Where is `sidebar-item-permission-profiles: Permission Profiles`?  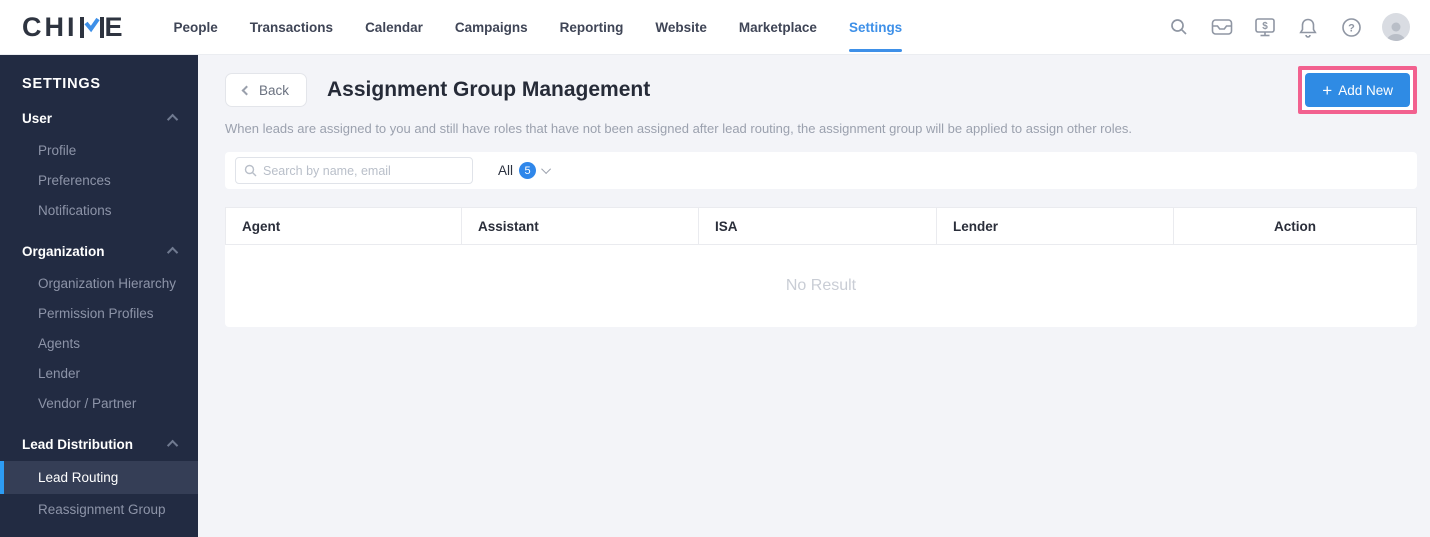
sidebar-item-permission-profiles: Permission Profiles is located at coordinates (99, 313).